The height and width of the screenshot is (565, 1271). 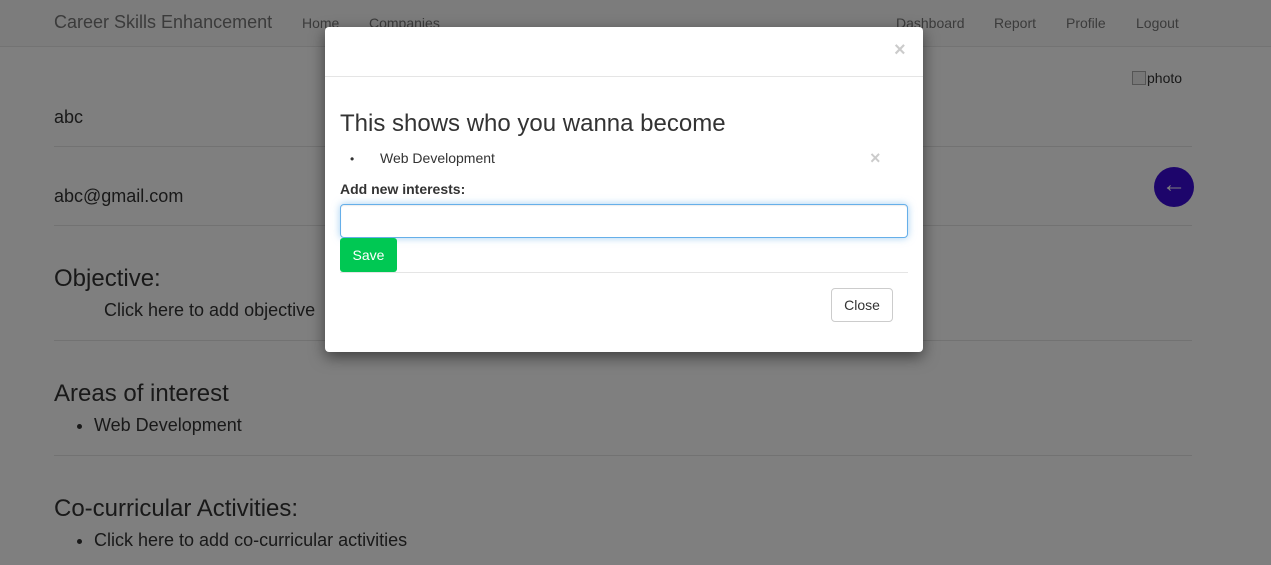 I want to click on modal-title: This shows who you wanna become, so click(x=533, y=123).